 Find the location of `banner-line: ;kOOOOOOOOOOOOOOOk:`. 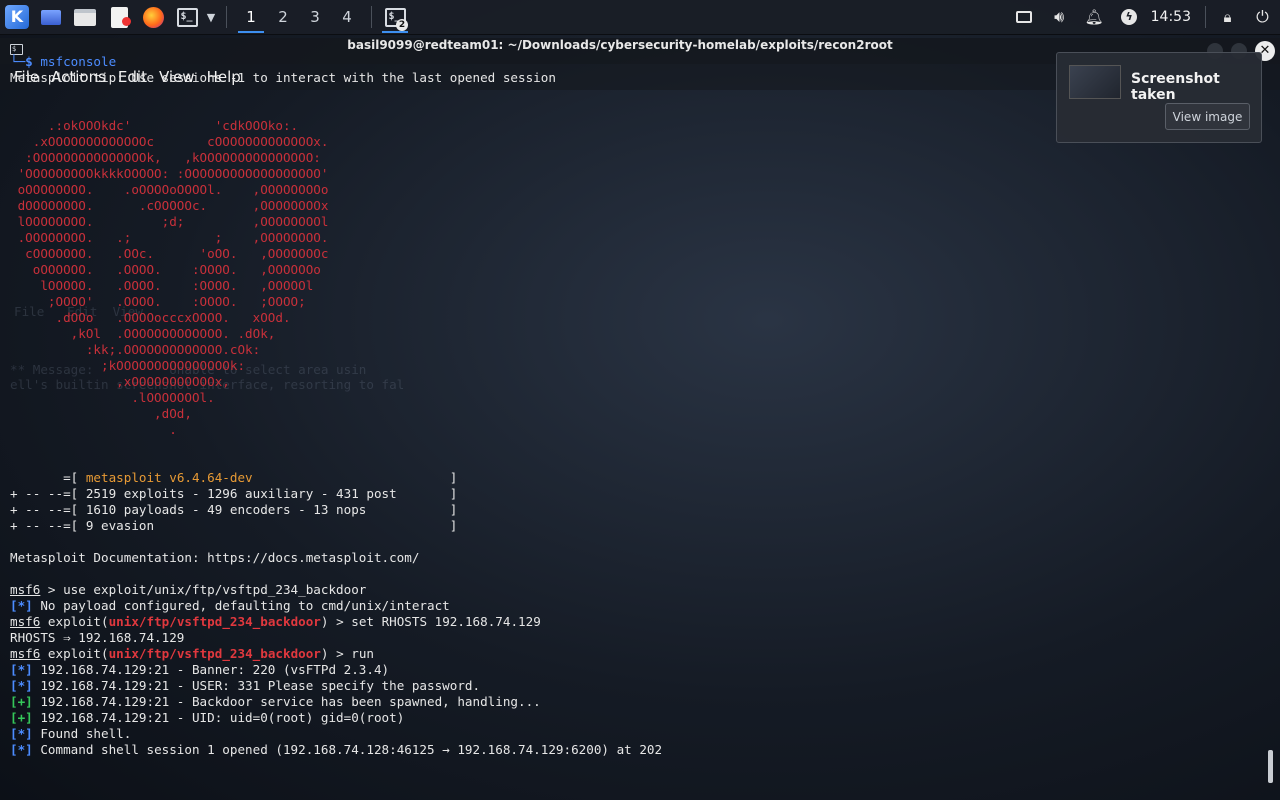

banner-line: ;kOOOOOOOOOOOOOOOk: is located at coordinates (128, 365).